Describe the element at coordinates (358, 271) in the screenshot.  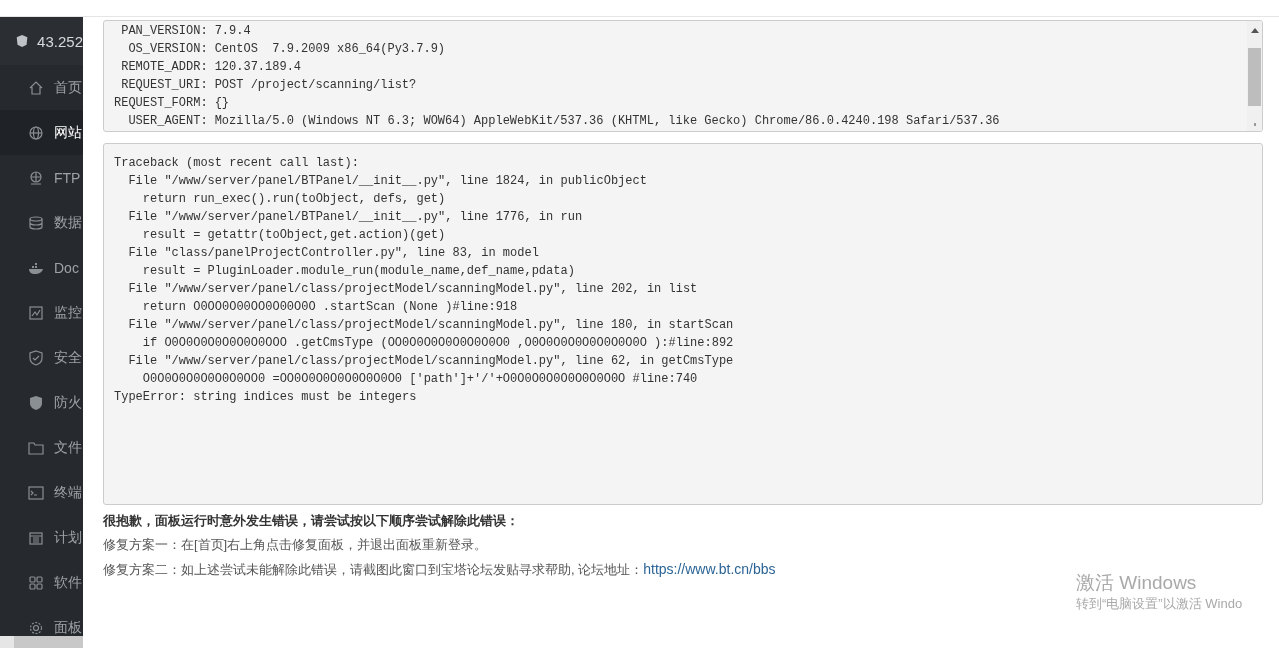
I see `traceback-line: result = PluginLoader.module_run(module_name,def_name,pdata)` at that location.